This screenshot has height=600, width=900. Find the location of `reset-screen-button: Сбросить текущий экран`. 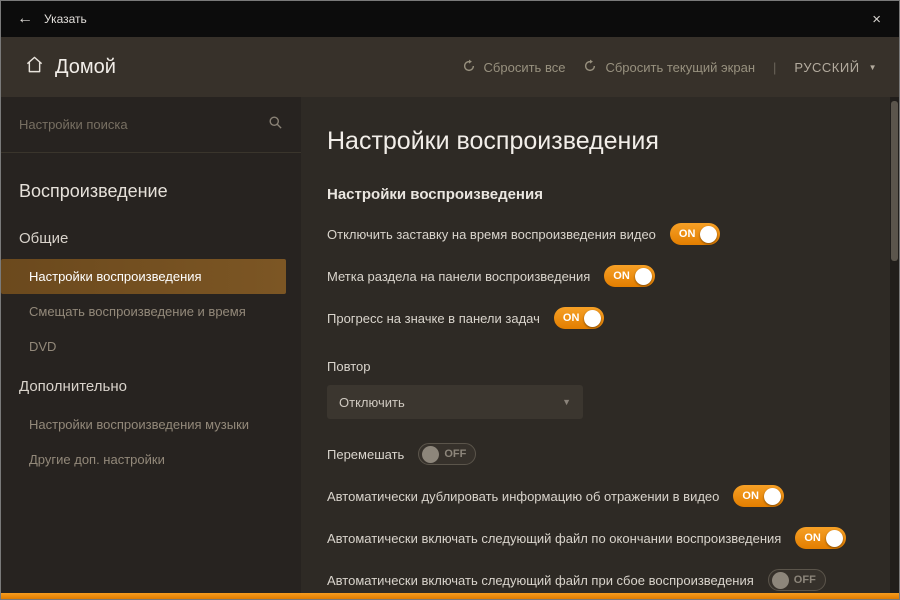

reset-screen-button: Сбросить текущий экран is located at coordinates (669, 67).